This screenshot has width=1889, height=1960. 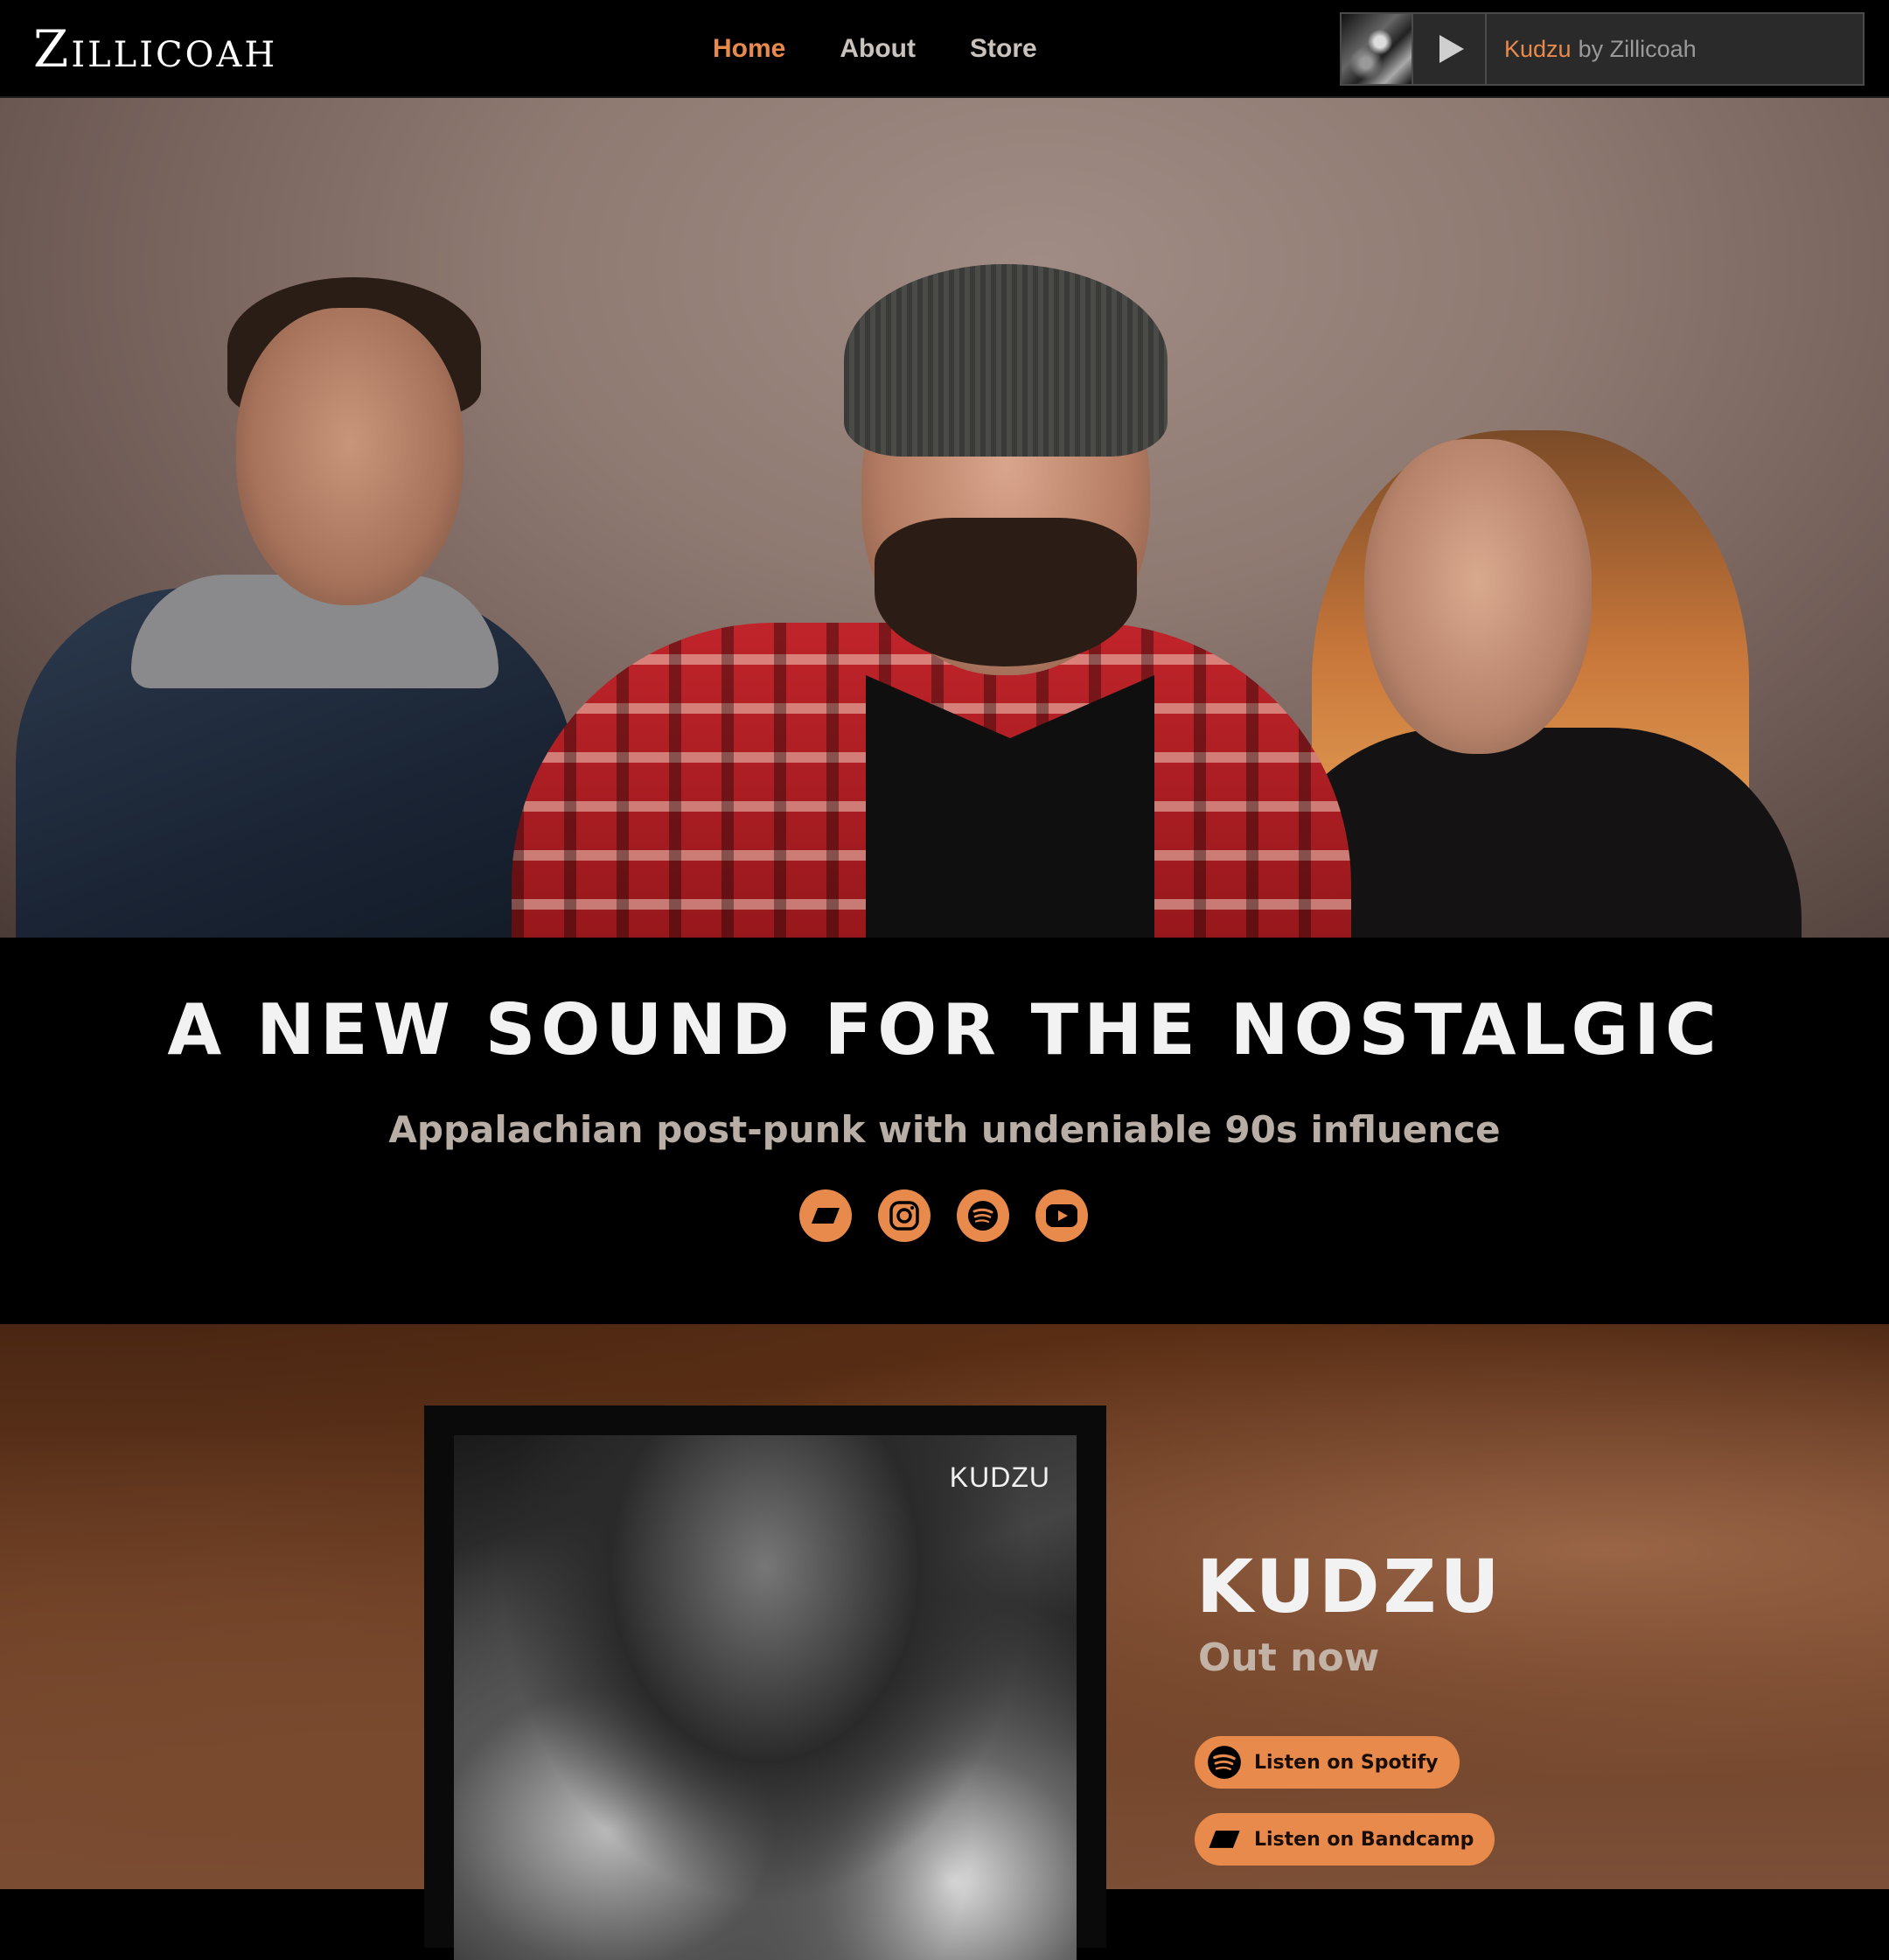 I want to click on youtube-link, so click(x=1061, y=1215).